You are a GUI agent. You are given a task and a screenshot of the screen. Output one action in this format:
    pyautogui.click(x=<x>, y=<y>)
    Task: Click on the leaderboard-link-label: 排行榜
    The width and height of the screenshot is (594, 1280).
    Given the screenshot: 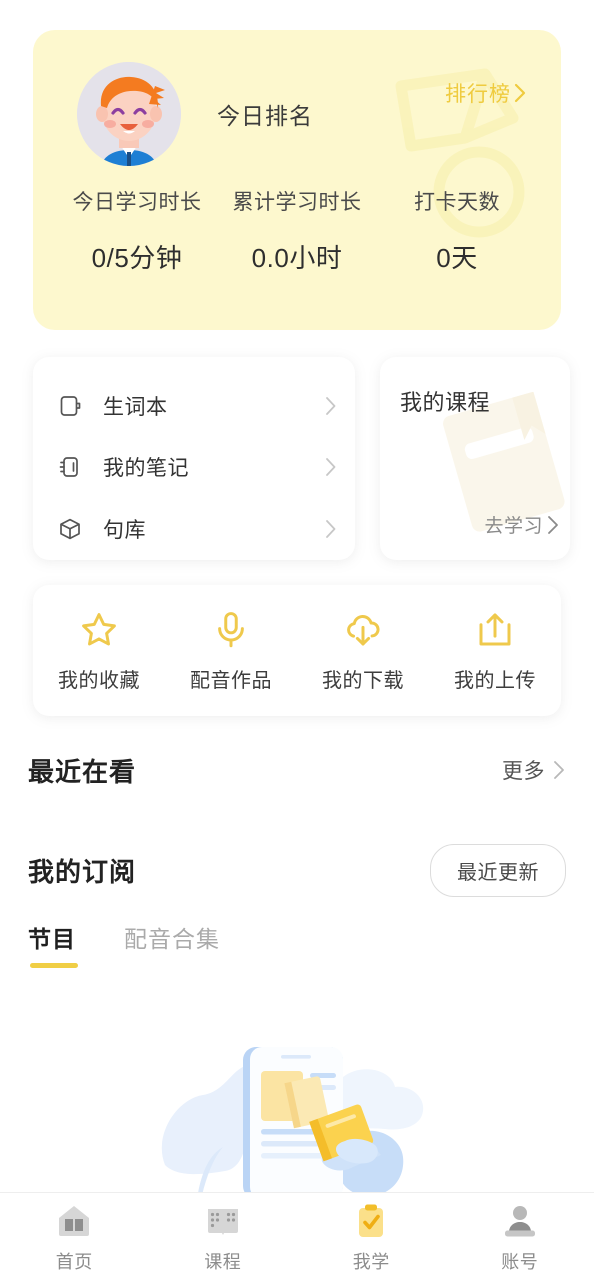 What is the action you would take?
    pyautogui.click(x=478, y=94)
    